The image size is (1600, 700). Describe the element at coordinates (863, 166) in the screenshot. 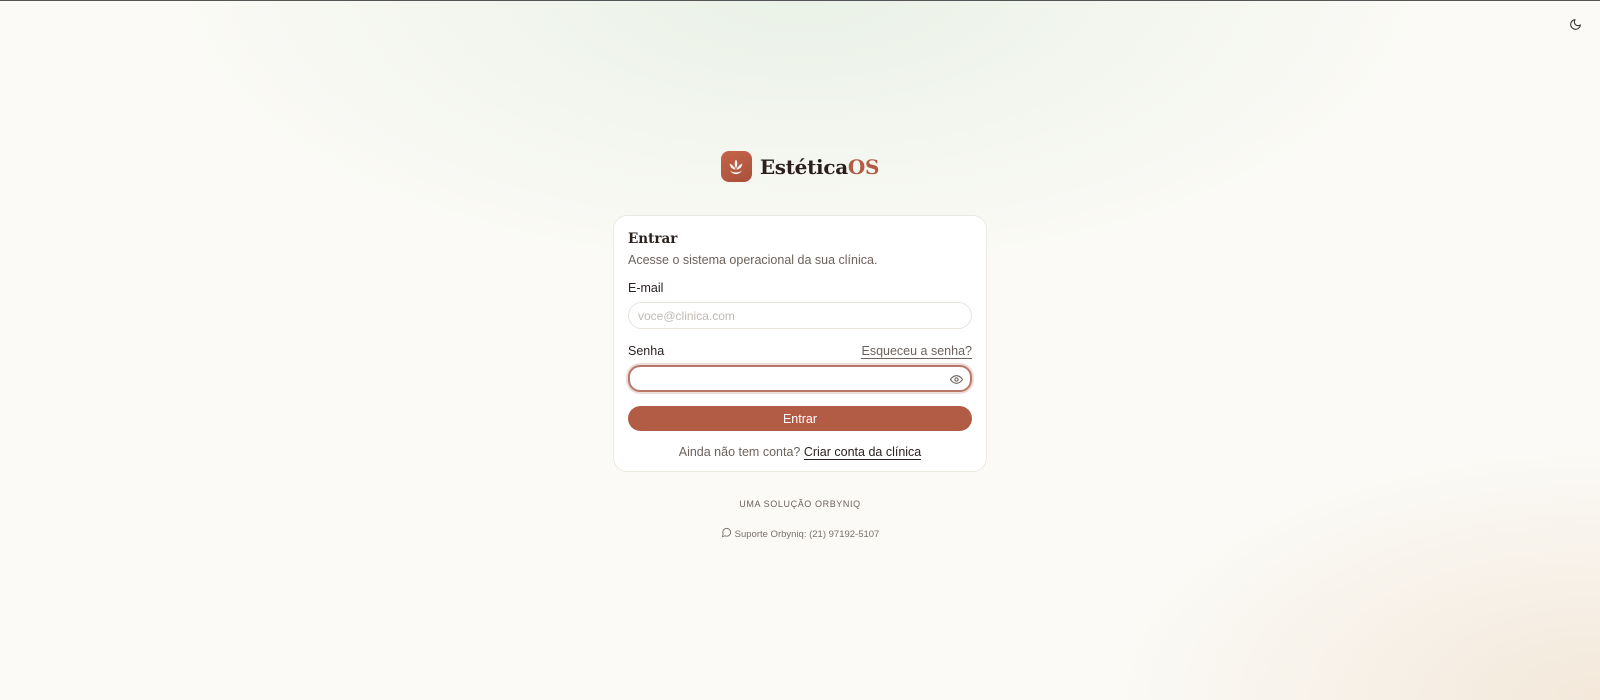

I see `brand-name-accent: OS` at that location.